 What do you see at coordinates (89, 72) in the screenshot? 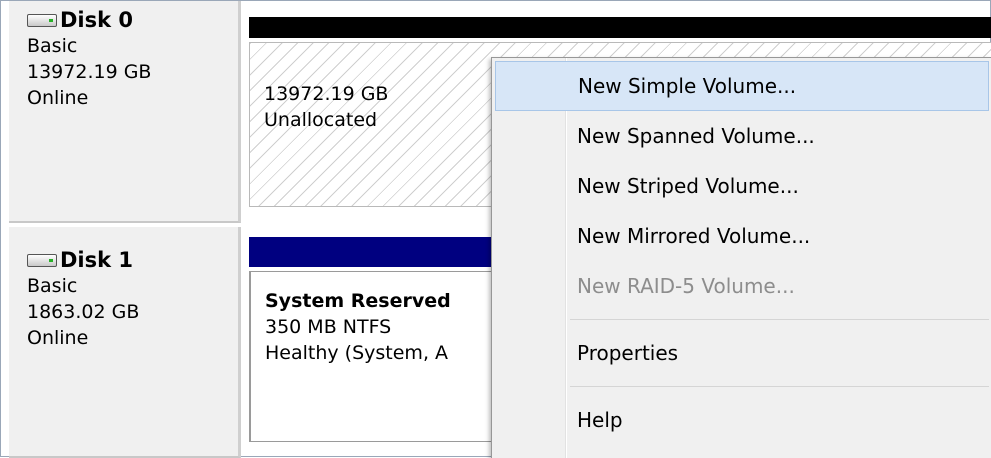
I see `disk-0-size: 13972.19 GB` at bounding box center [89, 72].